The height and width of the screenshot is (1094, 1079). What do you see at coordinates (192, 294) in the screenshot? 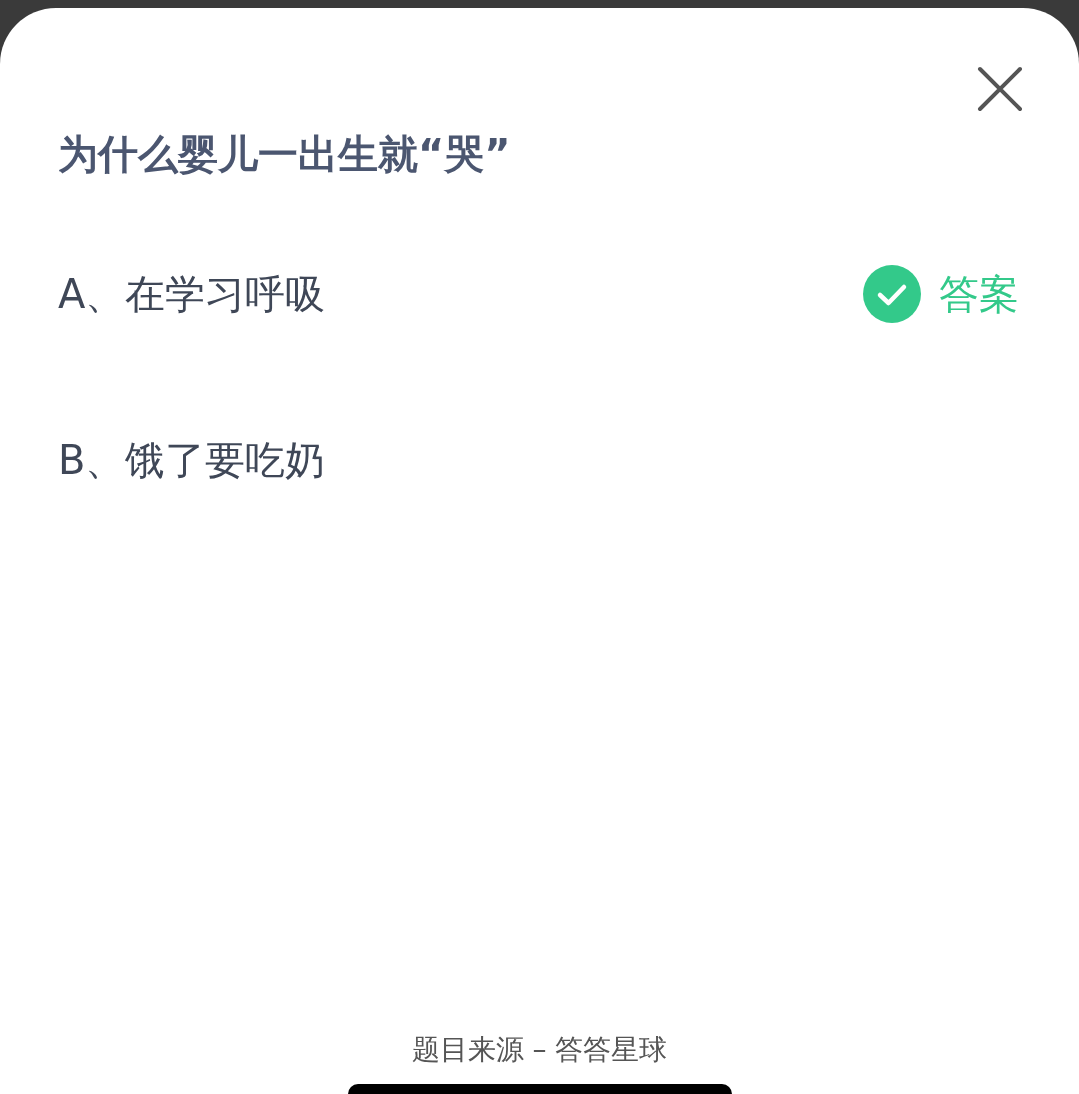
I see `answer-option: A、在学习呼吸` at bounding box center [192, 294].